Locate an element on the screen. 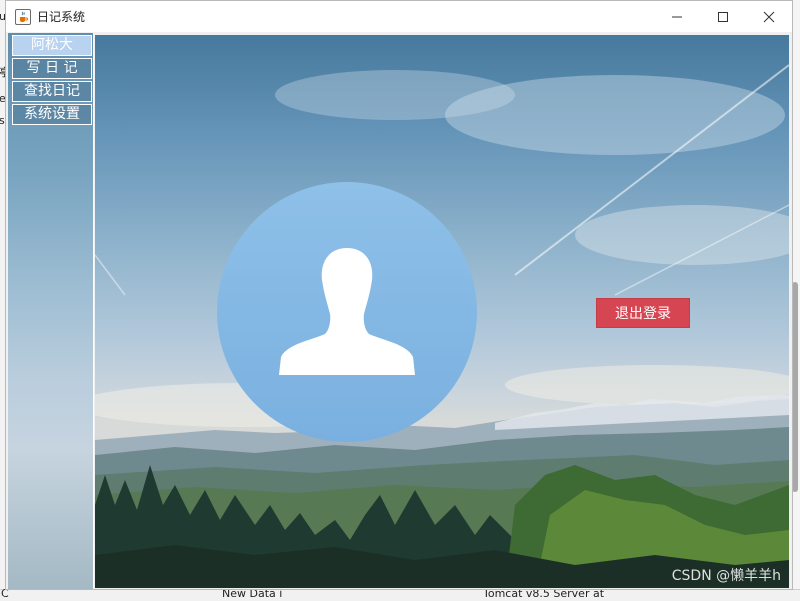 The height and width of the screenshot is (601, 800). menu-item-user-name: 阿松大 is located at coordinates (52, 45).